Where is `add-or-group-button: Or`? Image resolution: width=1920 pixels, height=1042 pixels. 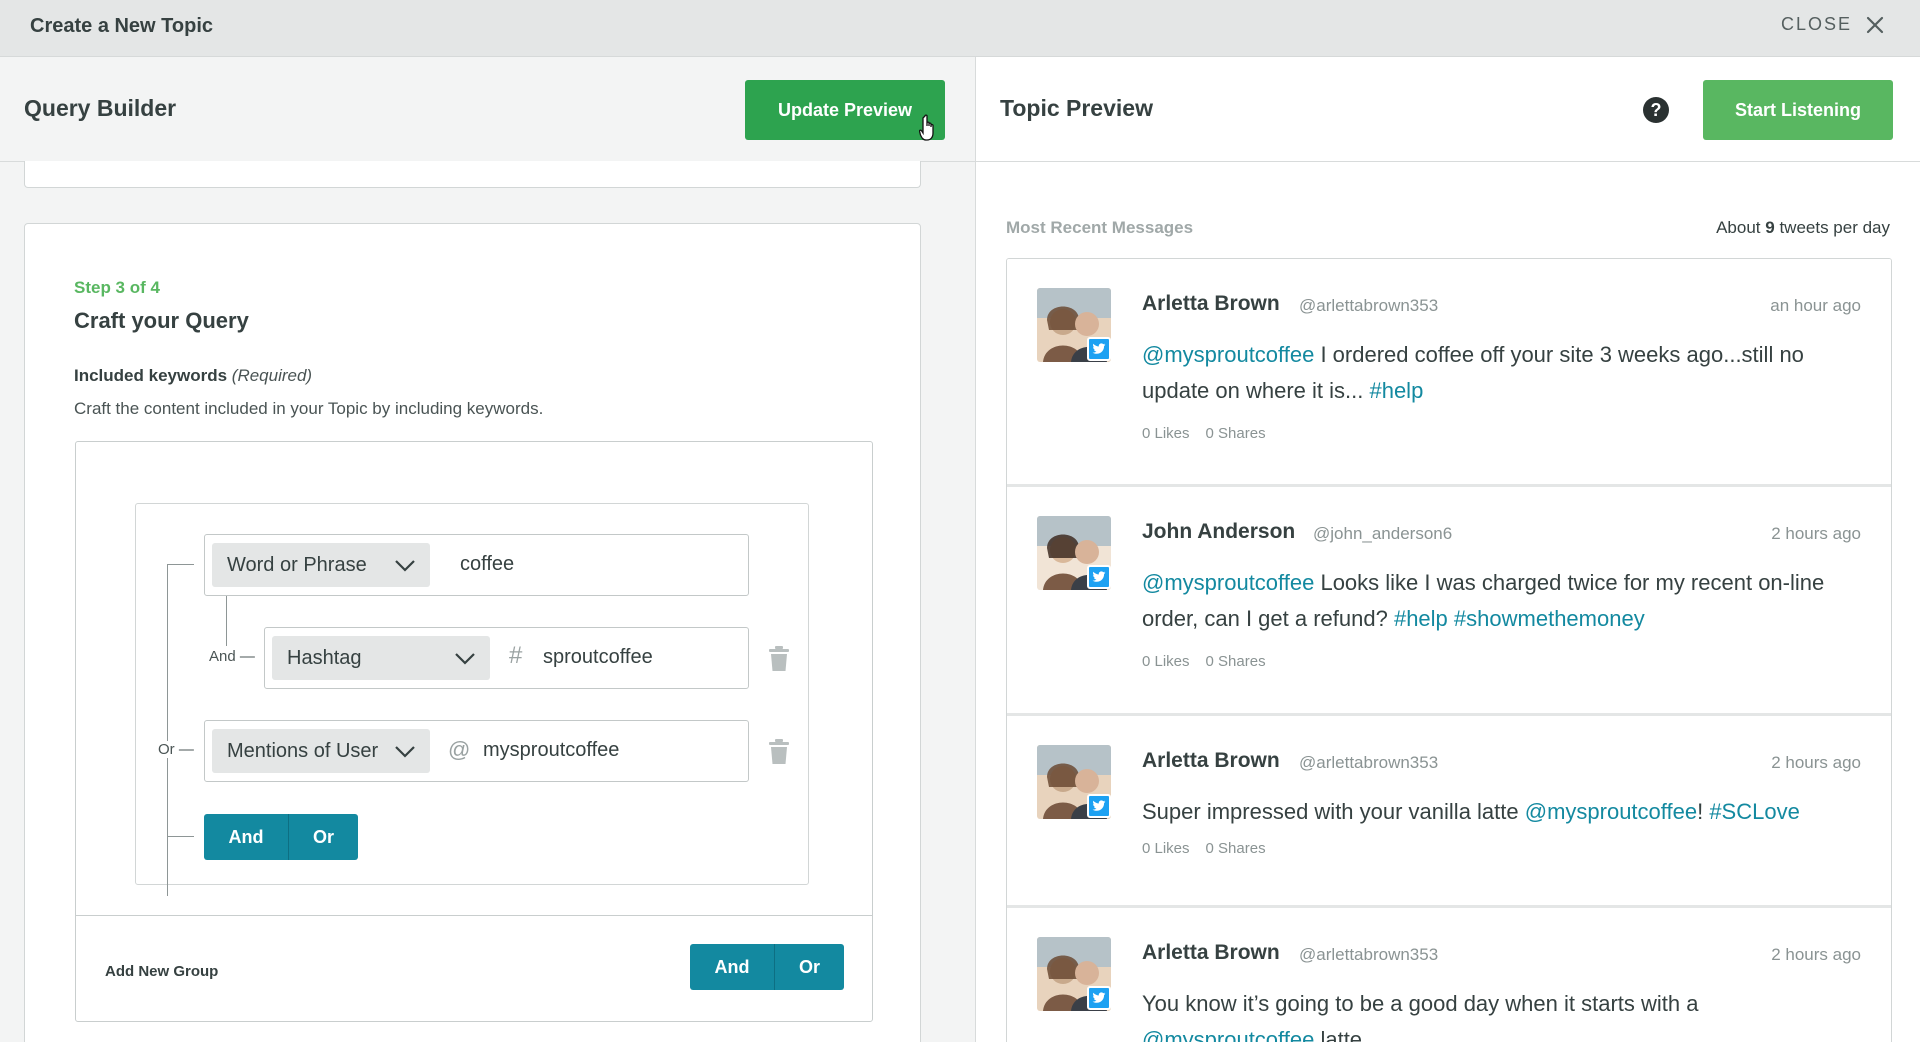 add-or-group-button: Or is located at coordinates (809, 967).